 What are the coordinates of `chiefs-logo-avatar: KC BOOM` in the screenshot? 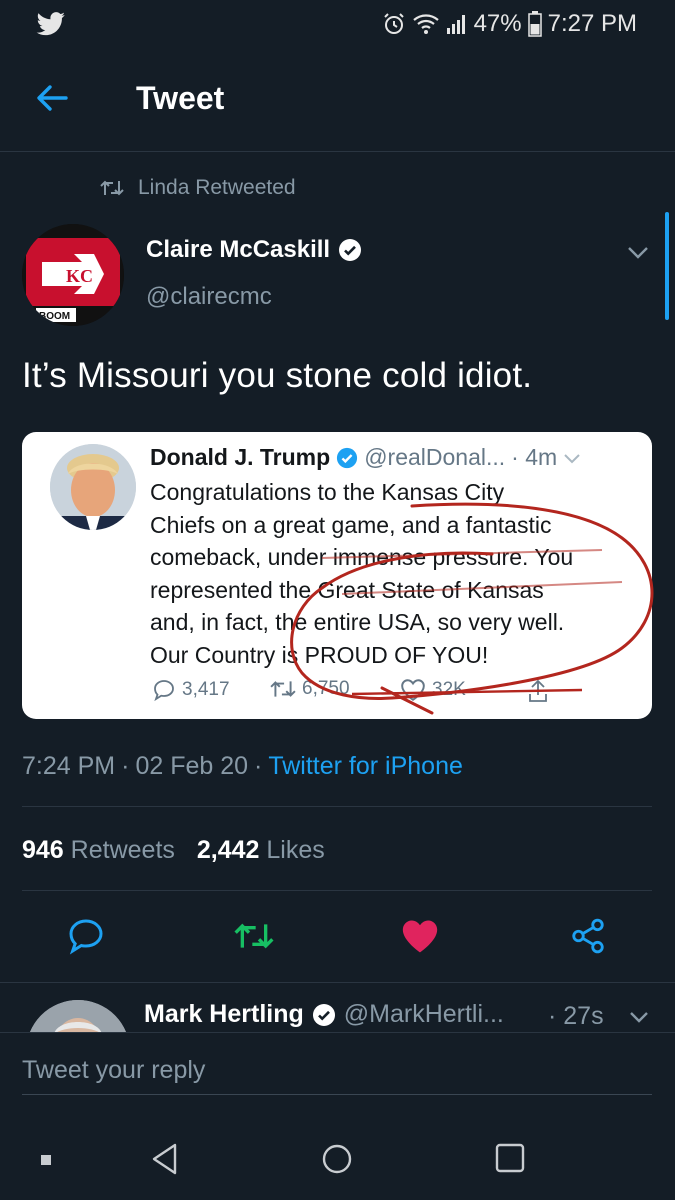 It's located at (73, 275).